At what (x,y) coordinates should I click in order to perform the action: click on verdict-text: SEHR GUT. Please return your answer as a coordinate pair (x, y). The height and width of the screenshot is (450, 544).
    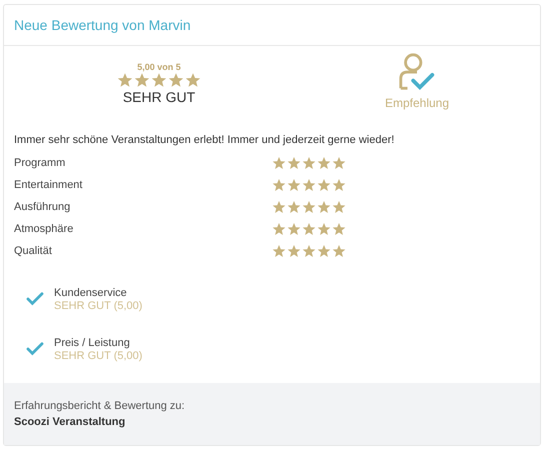
    Looking at the image, I should click on (159, 97).